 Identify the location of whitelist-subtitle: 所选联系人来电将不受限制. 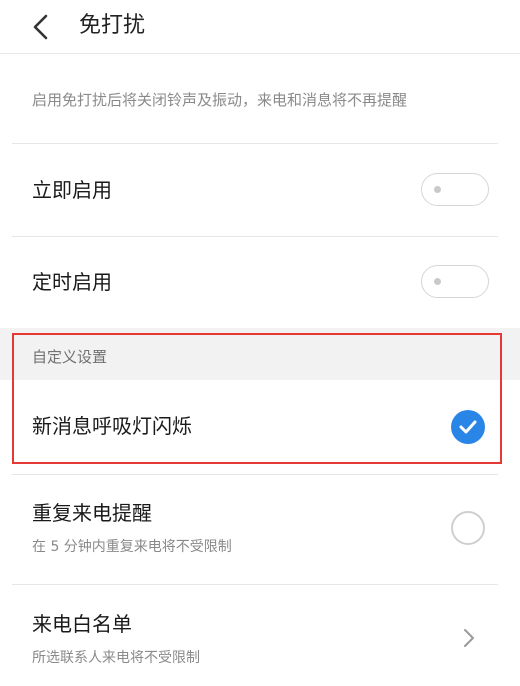
(116, 658).